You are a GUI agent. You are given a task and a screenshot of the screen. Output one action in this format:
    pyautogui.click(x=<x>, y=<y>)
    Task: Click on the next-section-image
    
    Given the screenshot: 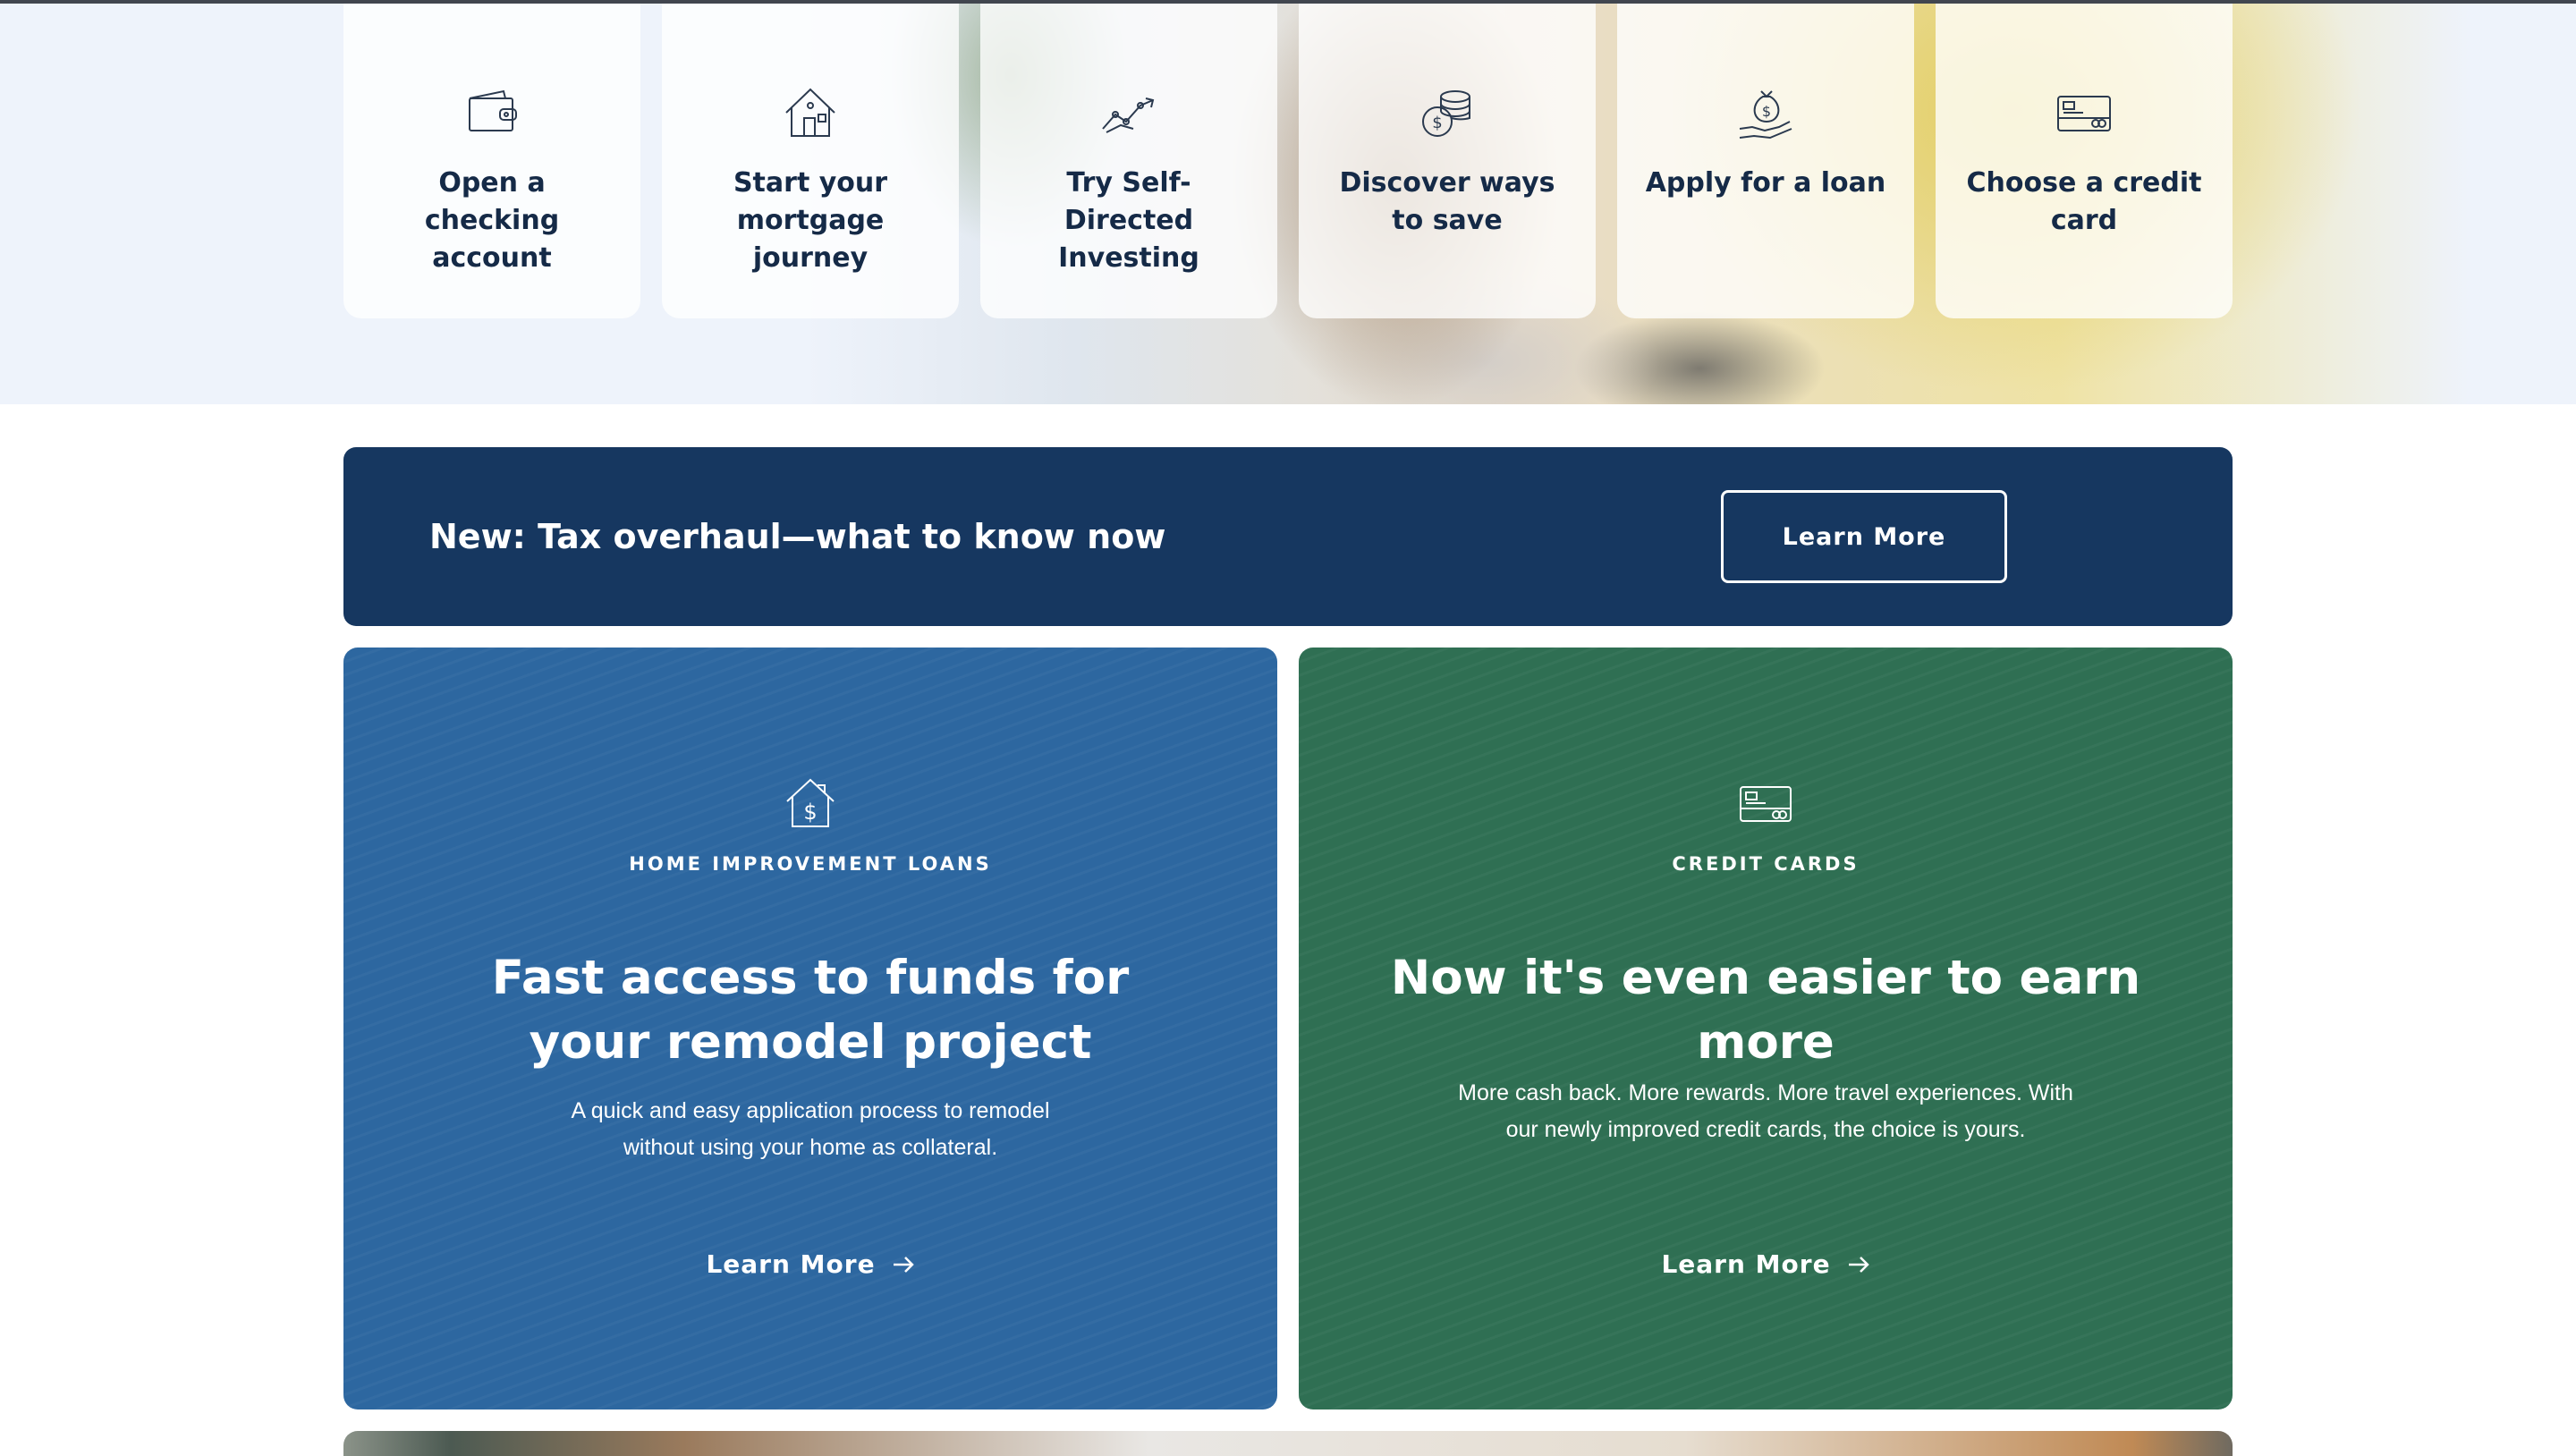 What is the action you would take?
    pyautogui.click(x=1288, y=1443)
    